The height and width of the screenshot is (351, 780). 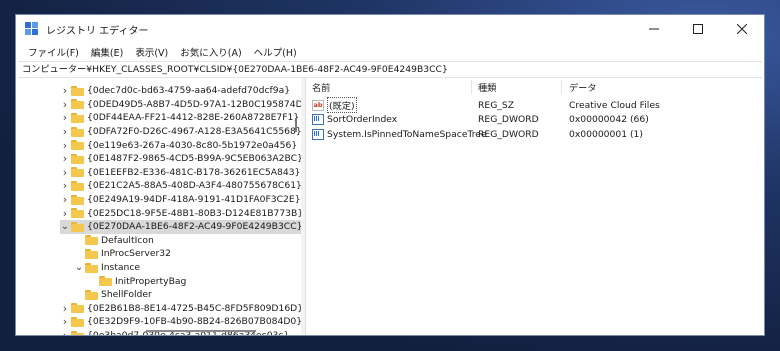 I want to click on title-bar: レジストリ エディター, so click(x=390, y=29).